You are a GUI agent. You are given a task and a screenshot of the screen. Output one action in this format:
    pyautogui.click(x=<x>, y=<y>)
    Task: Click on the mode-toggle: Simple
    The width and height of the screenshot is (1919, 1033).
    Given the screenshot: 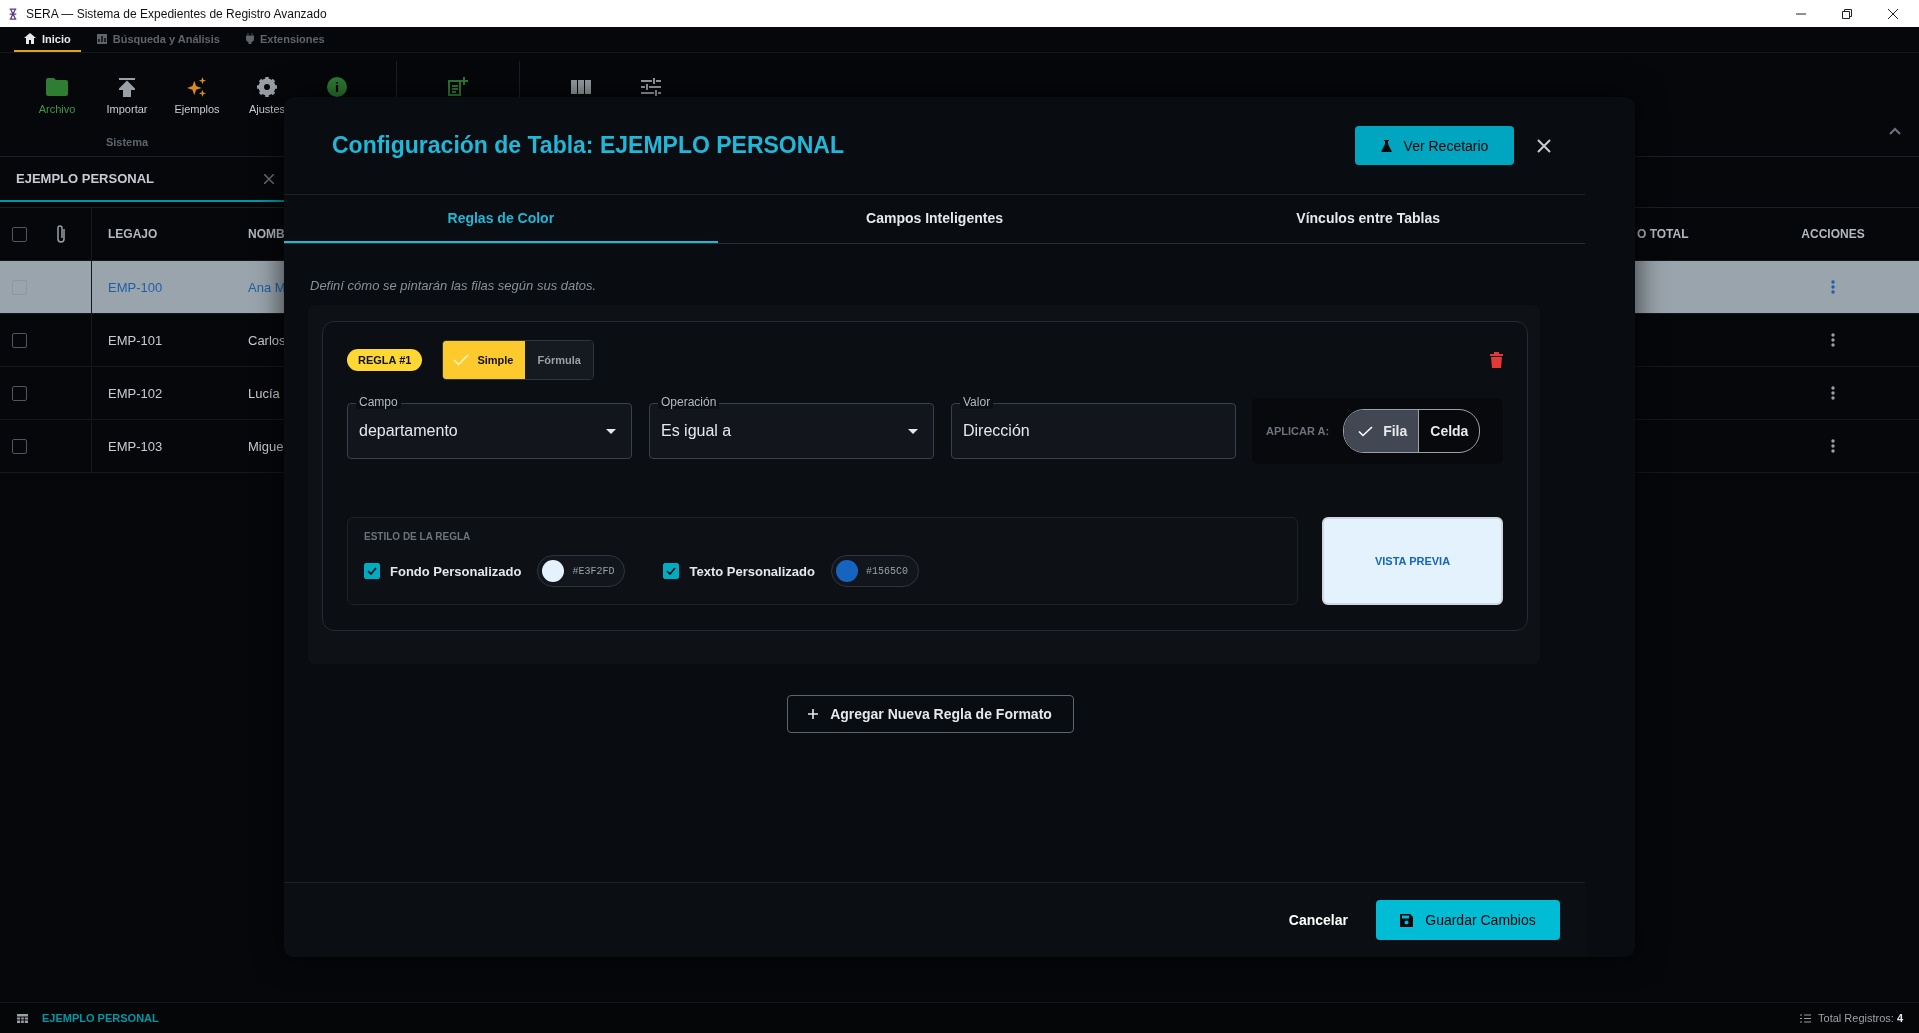 What is the action you would take?
    pyautogui.click(x=484, y=360)
    